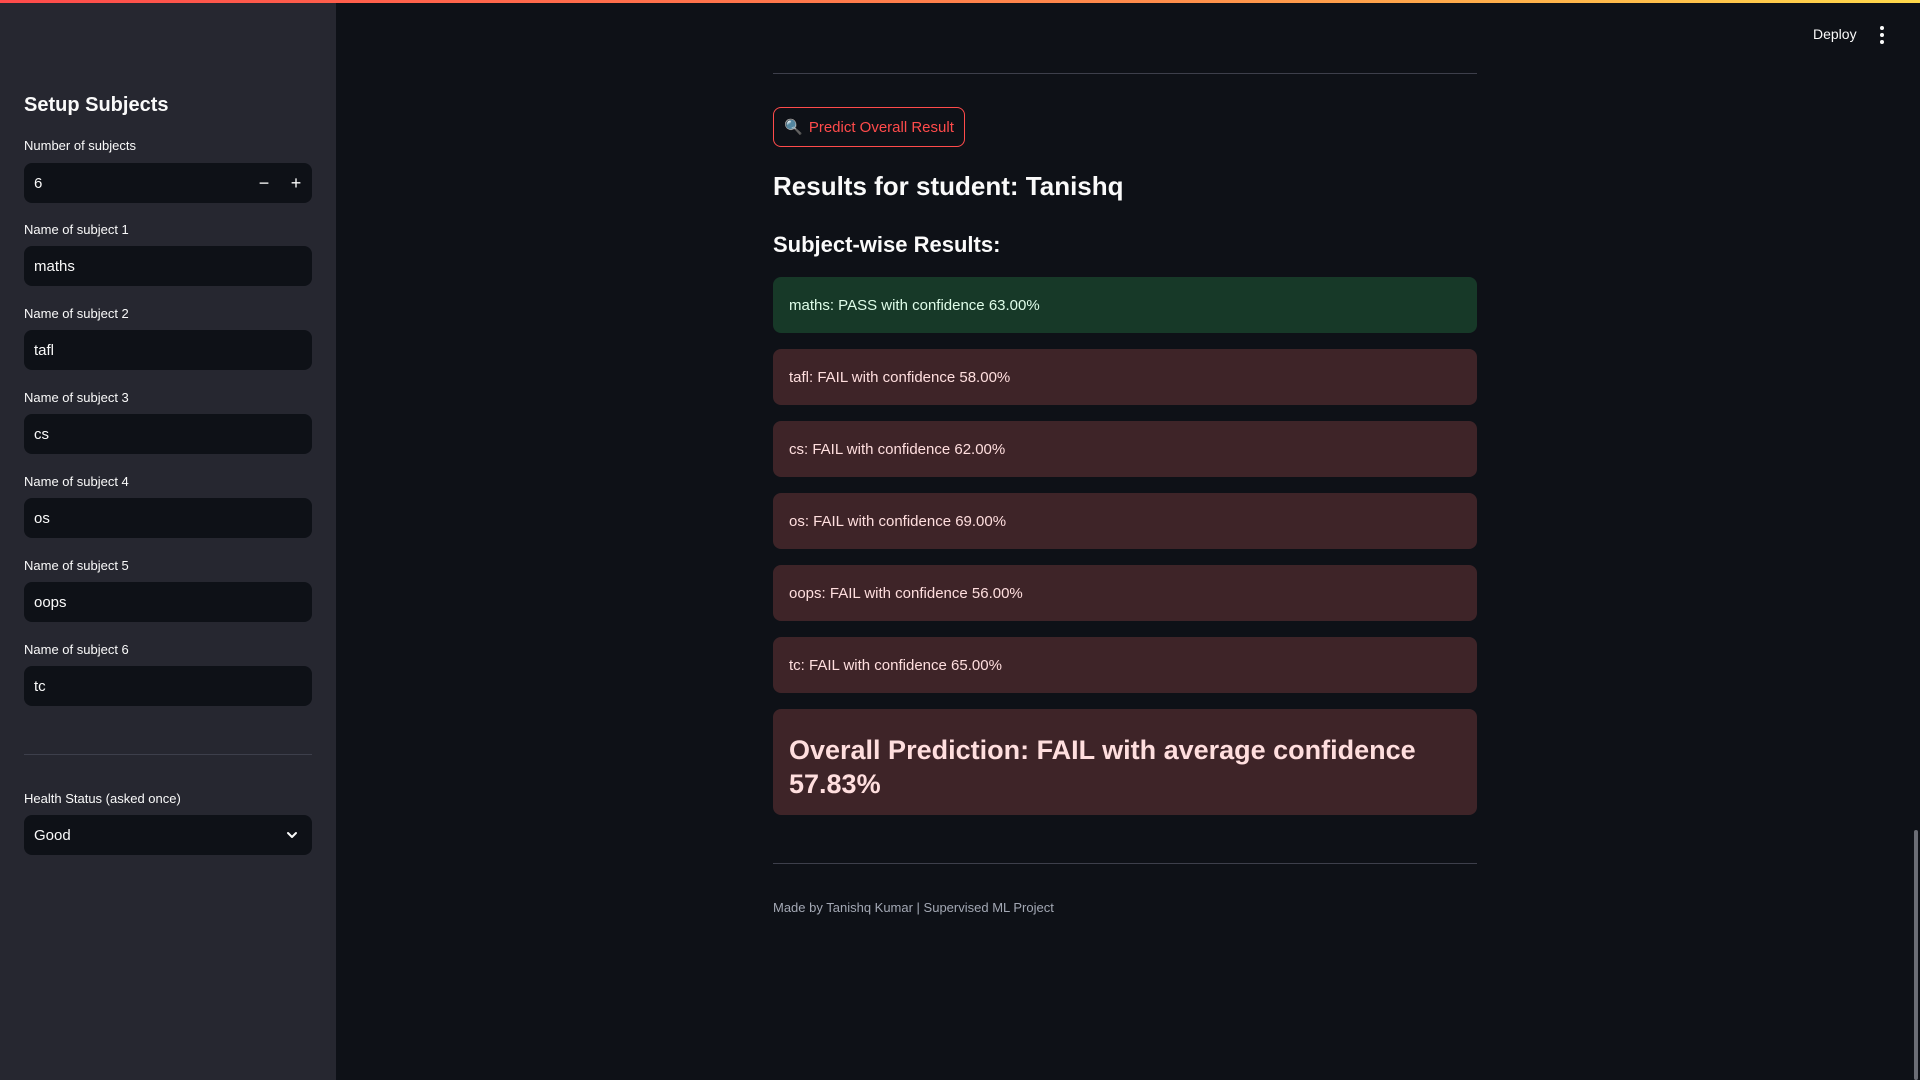  Describe the element at coordinates (52, 835) in the screenshot. I see `health-status-value: Good` at that location.